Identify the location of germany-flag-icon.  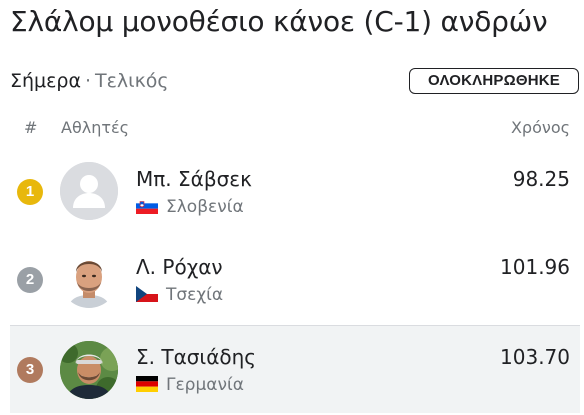
(147, 384).